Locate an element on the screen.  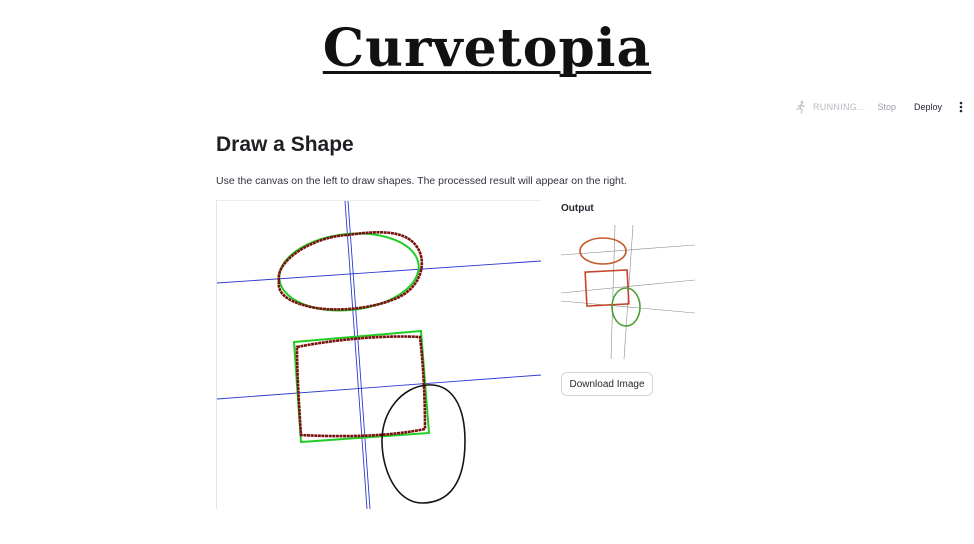
app-toolbar: RUNNING... Stop Deploy is located at coordinates (874, 107).